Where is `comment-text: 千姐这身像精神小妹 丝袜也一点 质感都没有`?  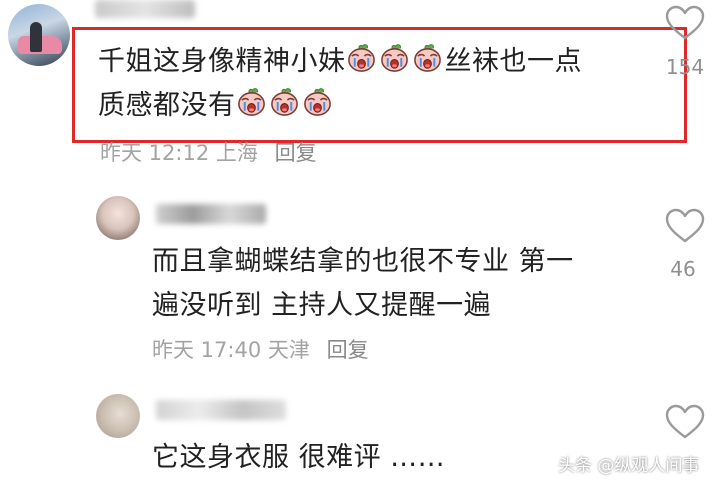 comment-text: 千姐这身像精神小妹 丝袜也一点 质感都没有 is located at coordinates (378, 84).